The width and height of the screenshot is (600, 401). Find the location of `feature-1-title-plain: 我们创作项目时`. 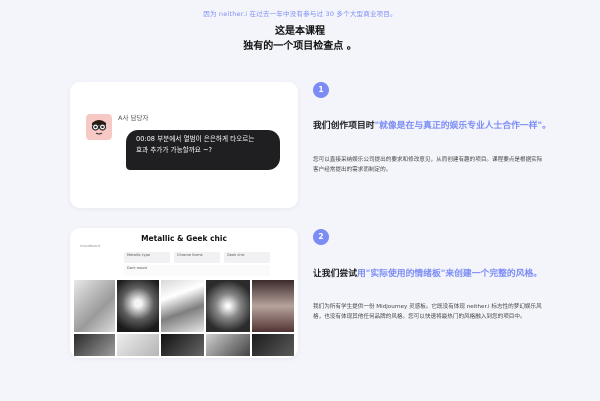

feature-1-title-plain: 我们创作项目时 is located at coordinates (344, 126).